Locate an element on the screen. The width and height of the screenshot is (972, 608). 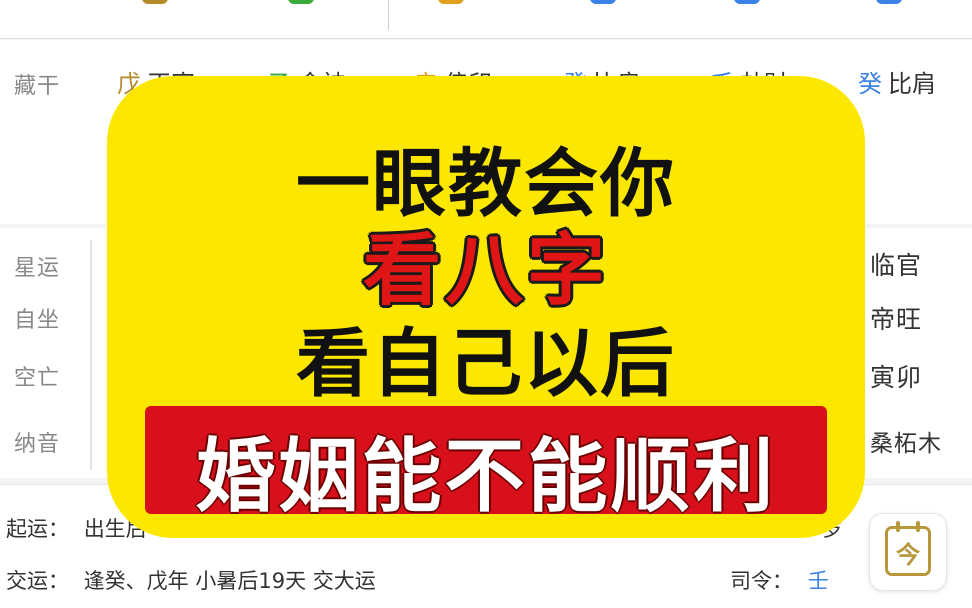
today-glyph: 今 is located at coordinates (908, 555).